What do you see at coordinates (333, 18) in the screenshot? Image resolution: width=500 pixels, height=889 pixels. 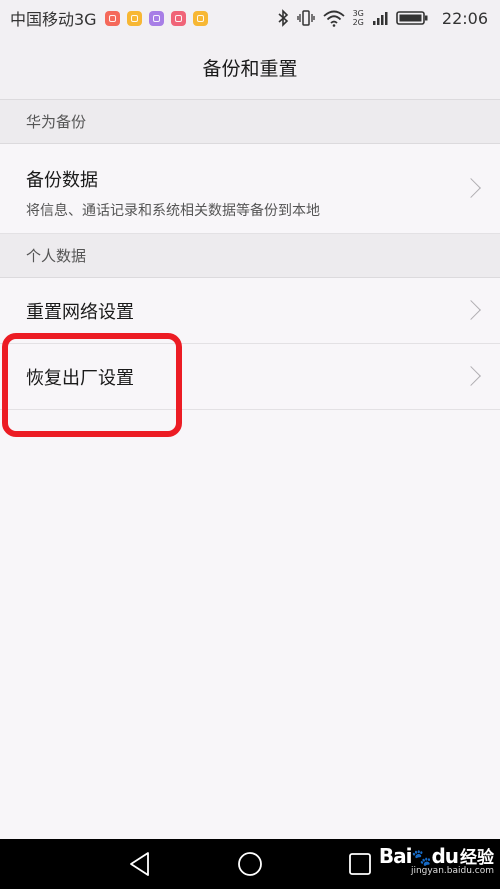 I see `wifi-icon` at bounding box center [333, 18].